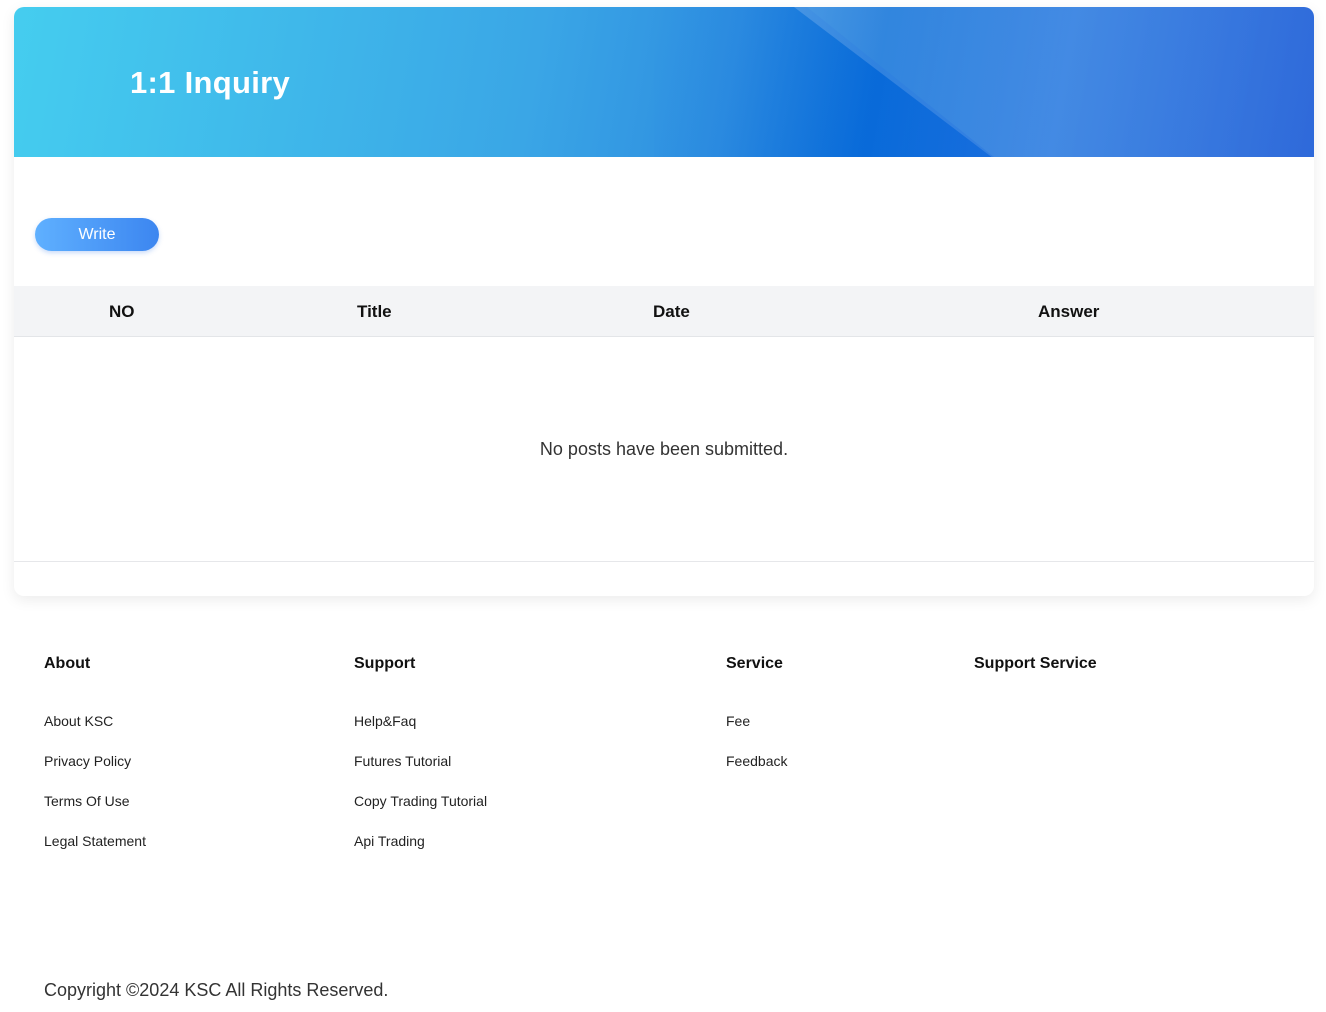 The height and width of the screenshot is (1012, 1326). Describe the element at coordinates (420, 852) in the screenshot. I see `footer-link-api-trading: Api Trading` at that location.